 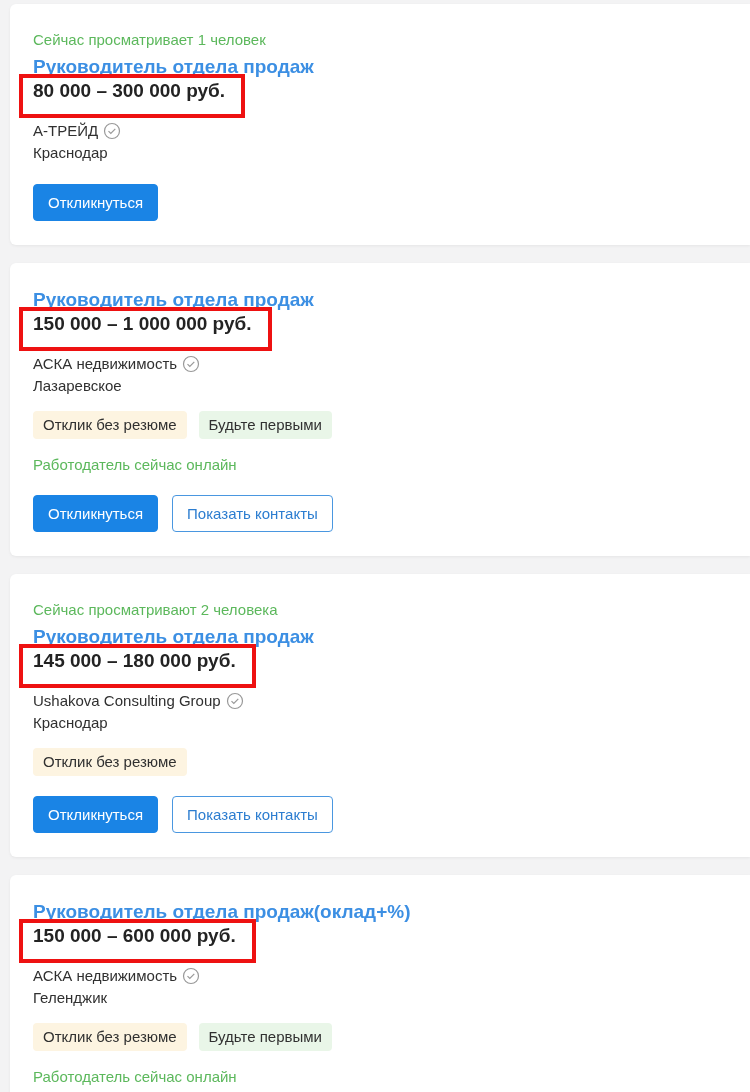 What do you see at coordinates (156, 610) in the screenshot?
I see `viewers-count: Сейчас просматривают 2 человека` at bounding box center [156, 610].